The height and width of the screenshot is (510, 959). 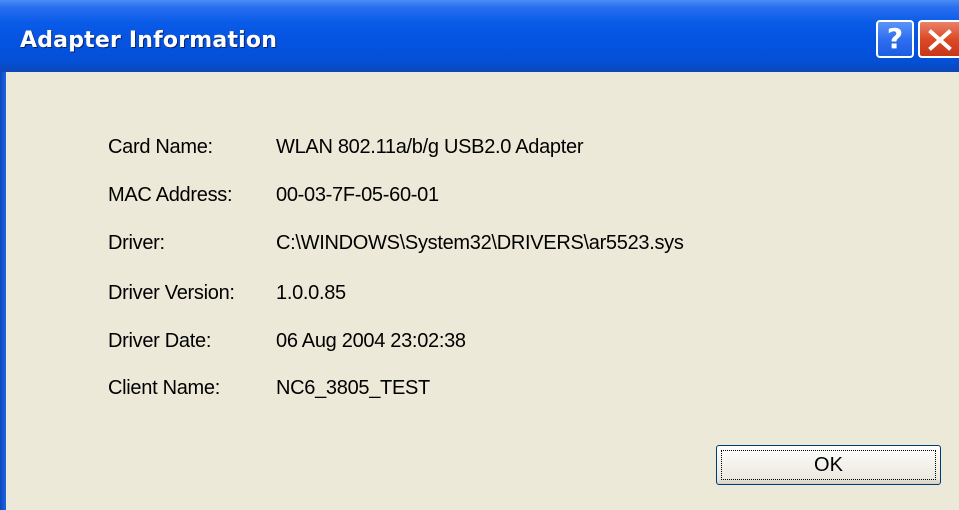 I want to click on card-name-value: WLAN 802.11a/b/g USB2.0 Adapter, so click(x=430, y=147).